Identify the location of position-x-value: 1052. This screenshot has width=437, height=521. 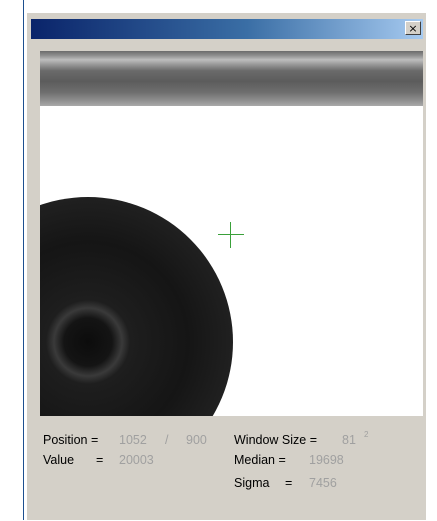
(133, 440).